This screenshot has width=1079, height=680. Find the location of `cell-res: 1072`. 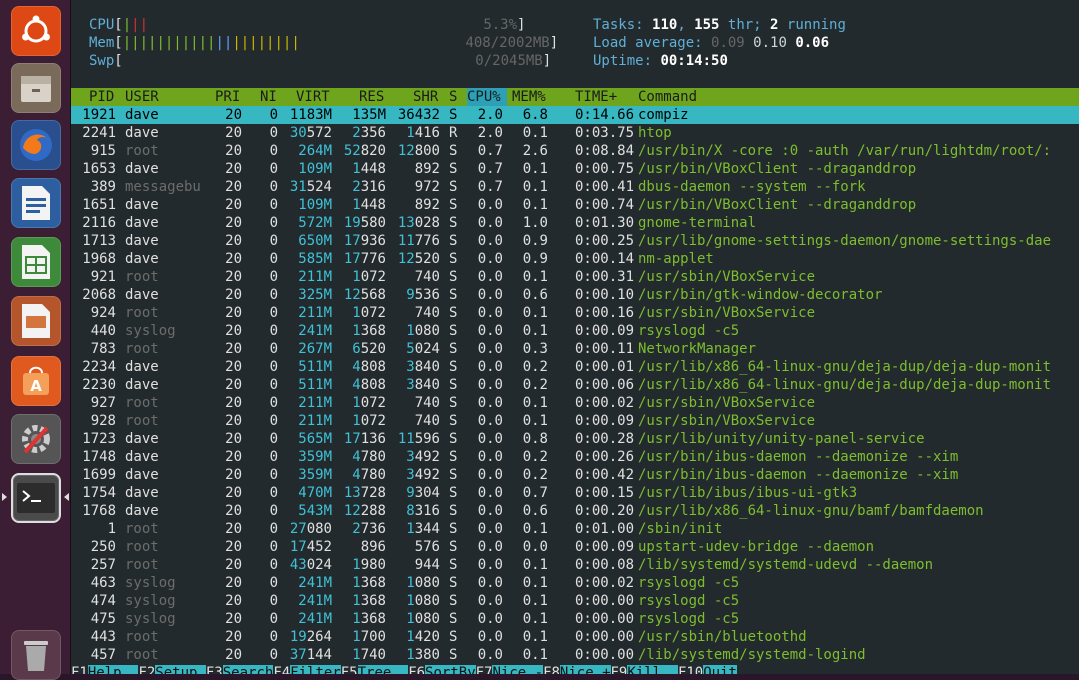

cell-res: 1072 is located at coordinates (369, 313).